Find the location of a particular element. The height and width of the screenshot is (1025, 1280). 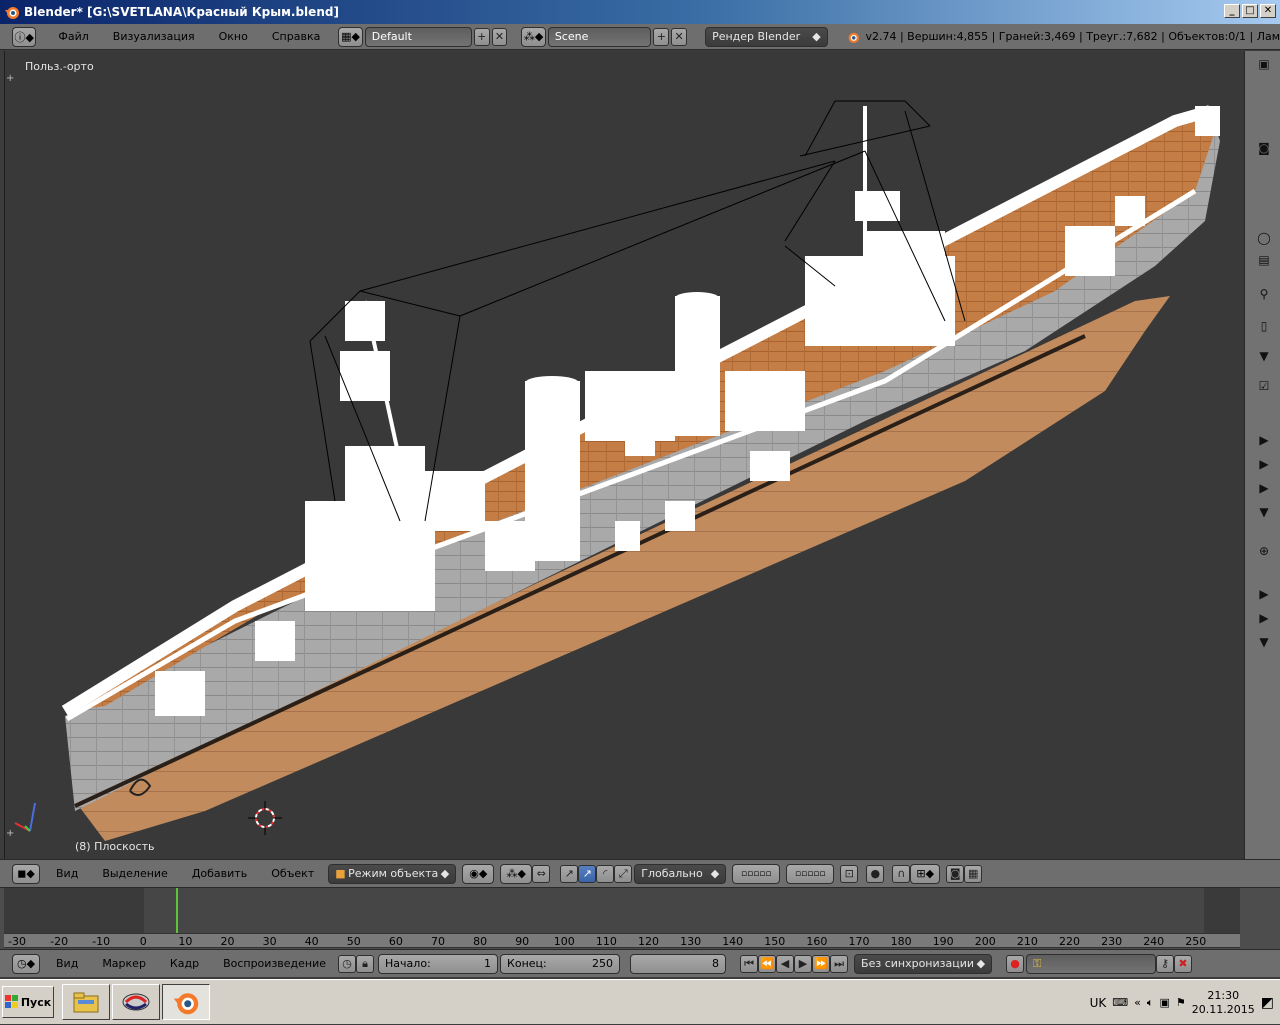

proportional-edit-button: ● is located at coordinates (875, 873).